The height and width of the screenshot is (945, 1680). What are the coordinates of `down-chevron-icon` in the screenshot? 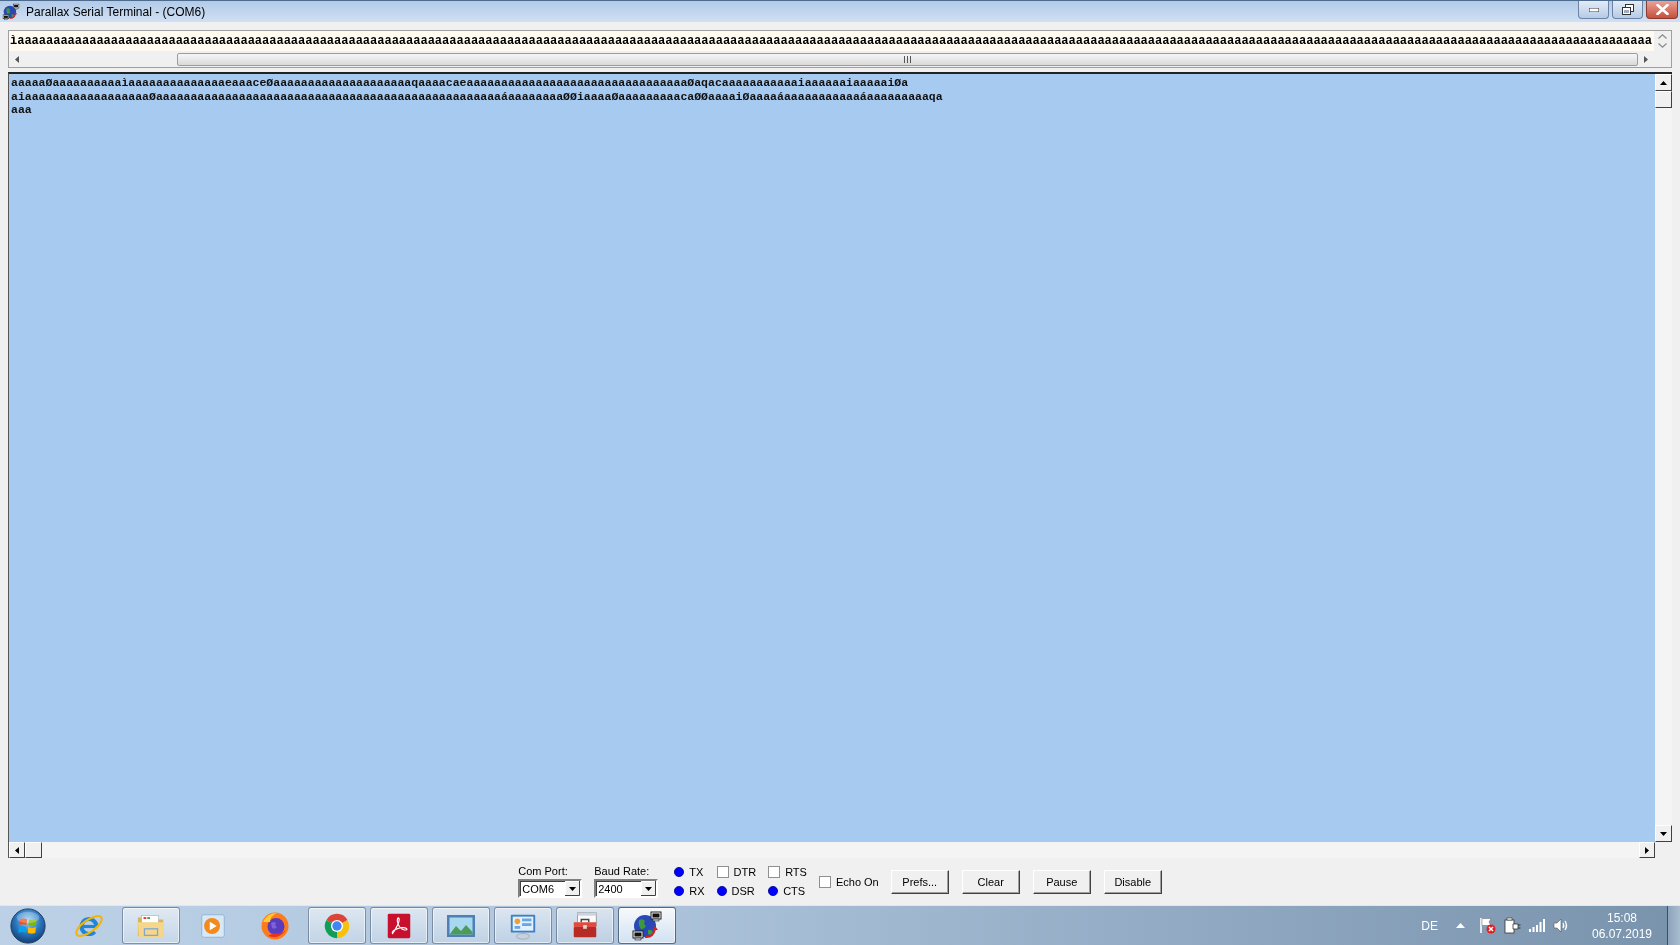 It's located at (1662, 45).